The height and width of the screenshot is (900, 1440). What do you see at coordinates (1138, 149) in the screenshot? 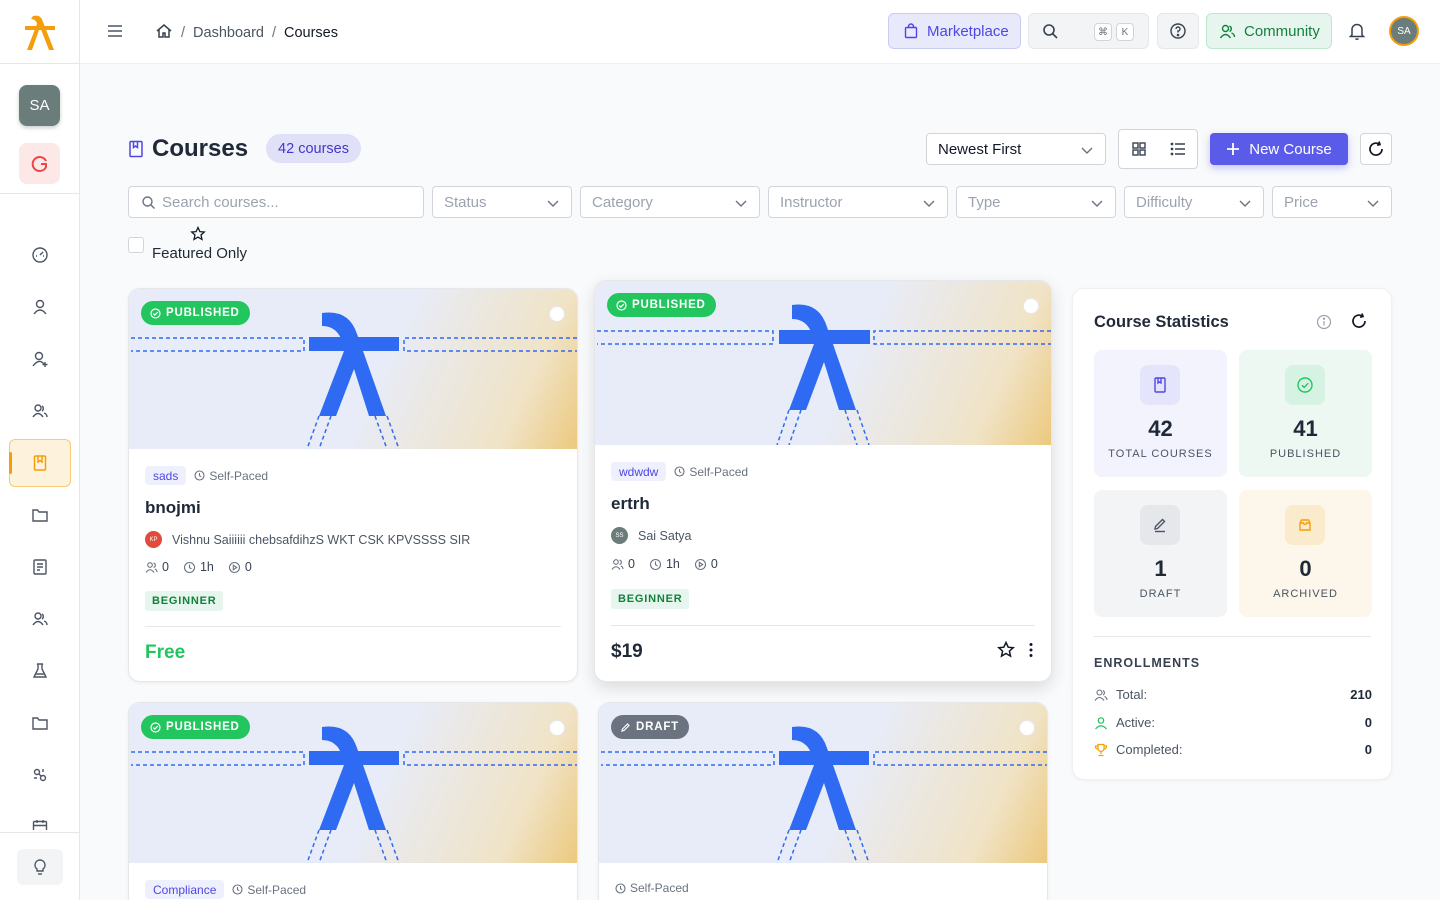
I see `grid-view-button` at bounding box center [1138, 149].